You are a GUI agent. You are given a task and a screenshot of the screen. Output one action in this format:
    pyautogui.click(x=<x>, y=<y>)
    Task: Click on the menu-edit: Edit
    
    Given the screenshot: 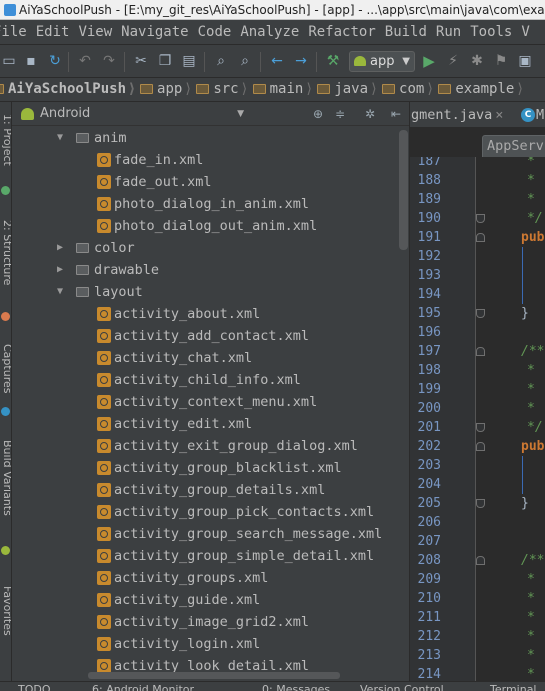 What is the action you would take?
    pyautogui.click(x=52, y=32)
    